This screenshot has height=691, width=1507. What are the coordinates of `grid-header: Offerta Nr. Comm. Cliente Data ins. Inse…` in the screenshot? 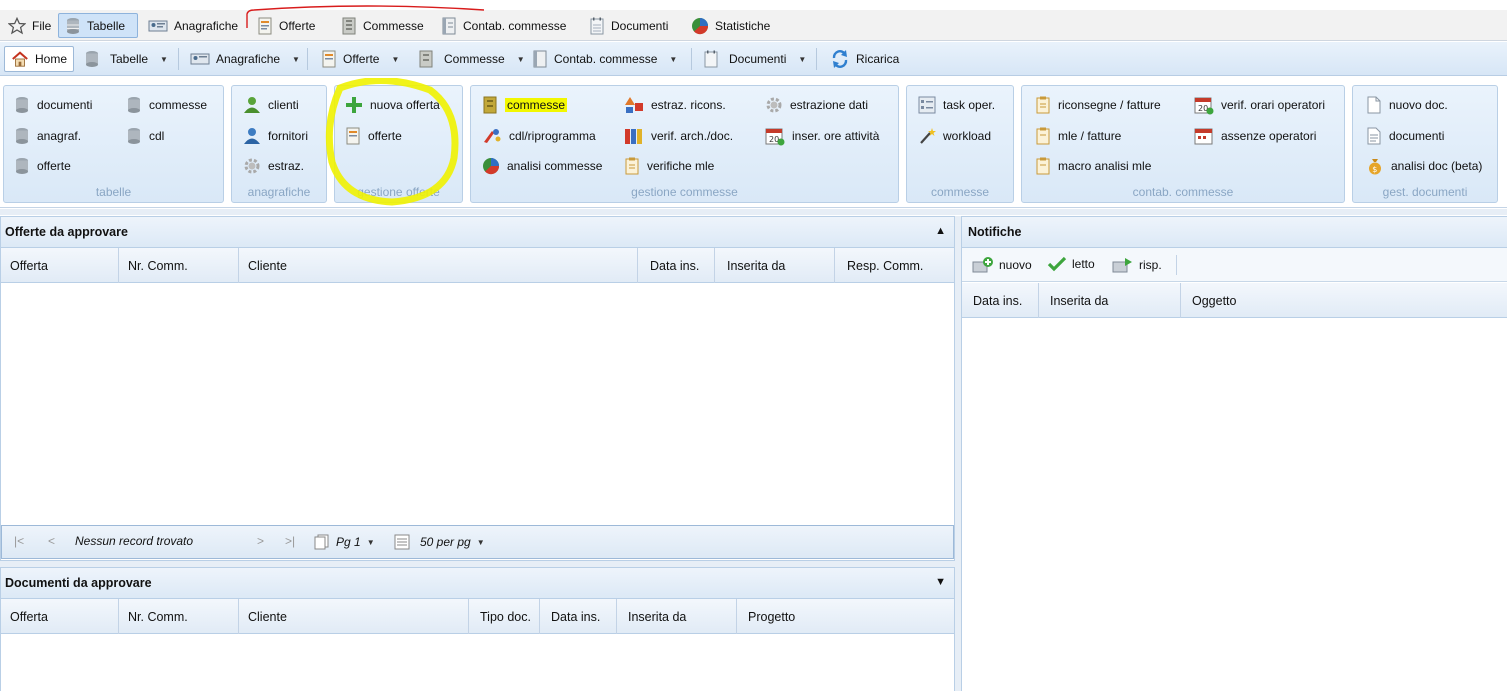 It's located at (477, 265).